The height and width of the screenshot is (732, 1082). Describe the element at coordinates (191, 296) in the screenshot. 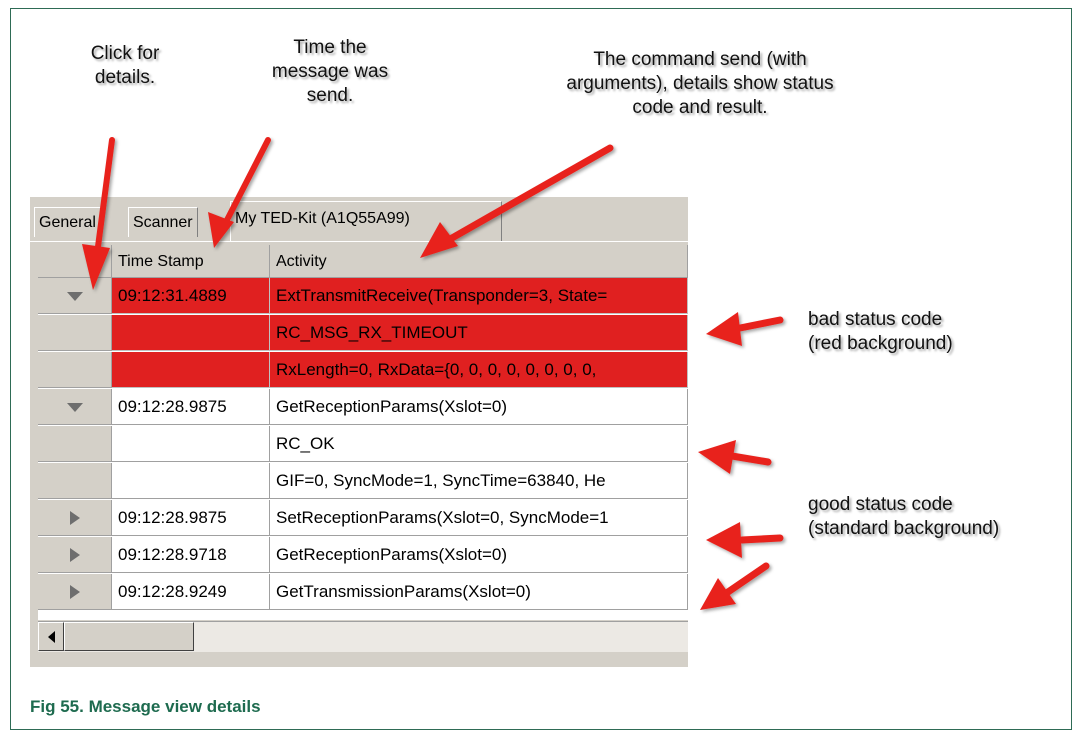

I see `time-stamp-cell: 09:12:31.4889` at that location.